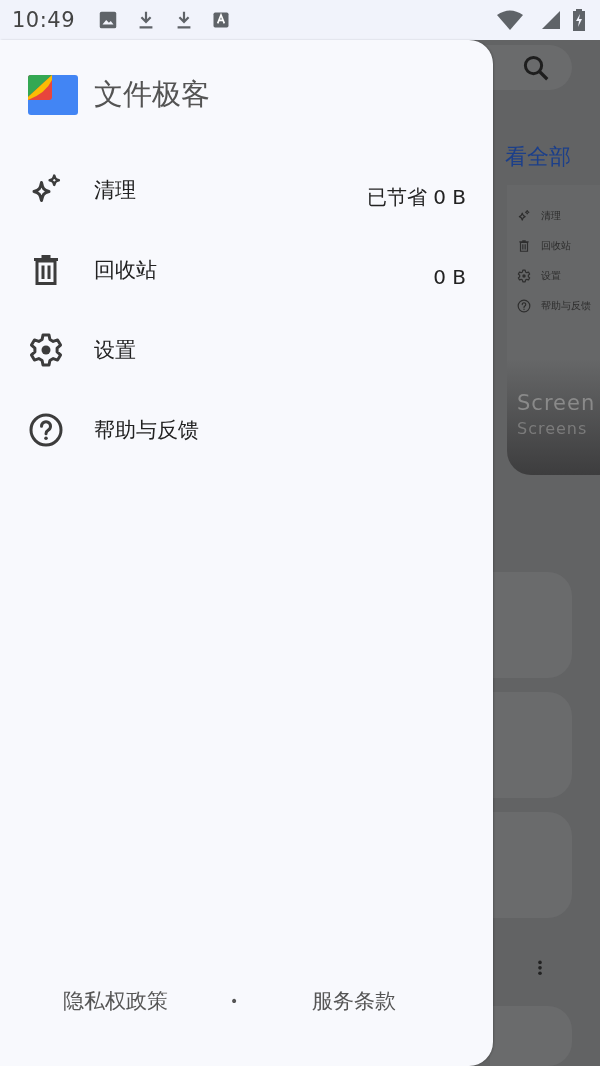 This screenshot has height=1066, width=600. What do you see at coordinates (115, 1001) in the screenshot?
I see `privacy-link: 隐私权政策` at bounding box center [115, 1001].